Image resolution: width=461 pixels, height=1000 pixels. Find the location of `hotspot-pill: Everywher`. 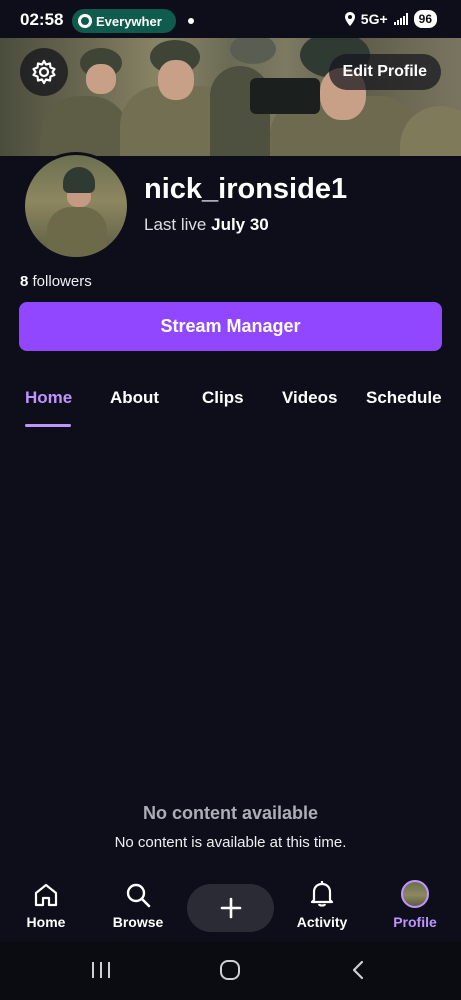

hotspot-pill: Everywher is located at coordinates (124, 21).